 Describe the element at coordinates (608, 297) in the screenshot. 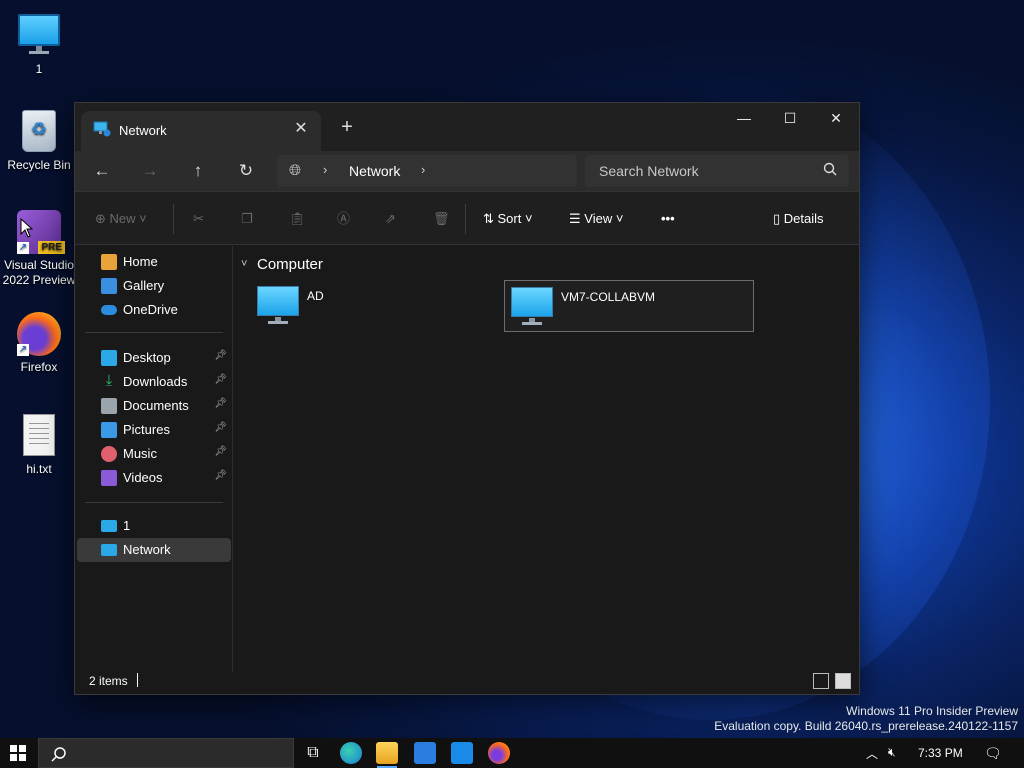

I see `item-name: VM7-COLLABVM` at that location.